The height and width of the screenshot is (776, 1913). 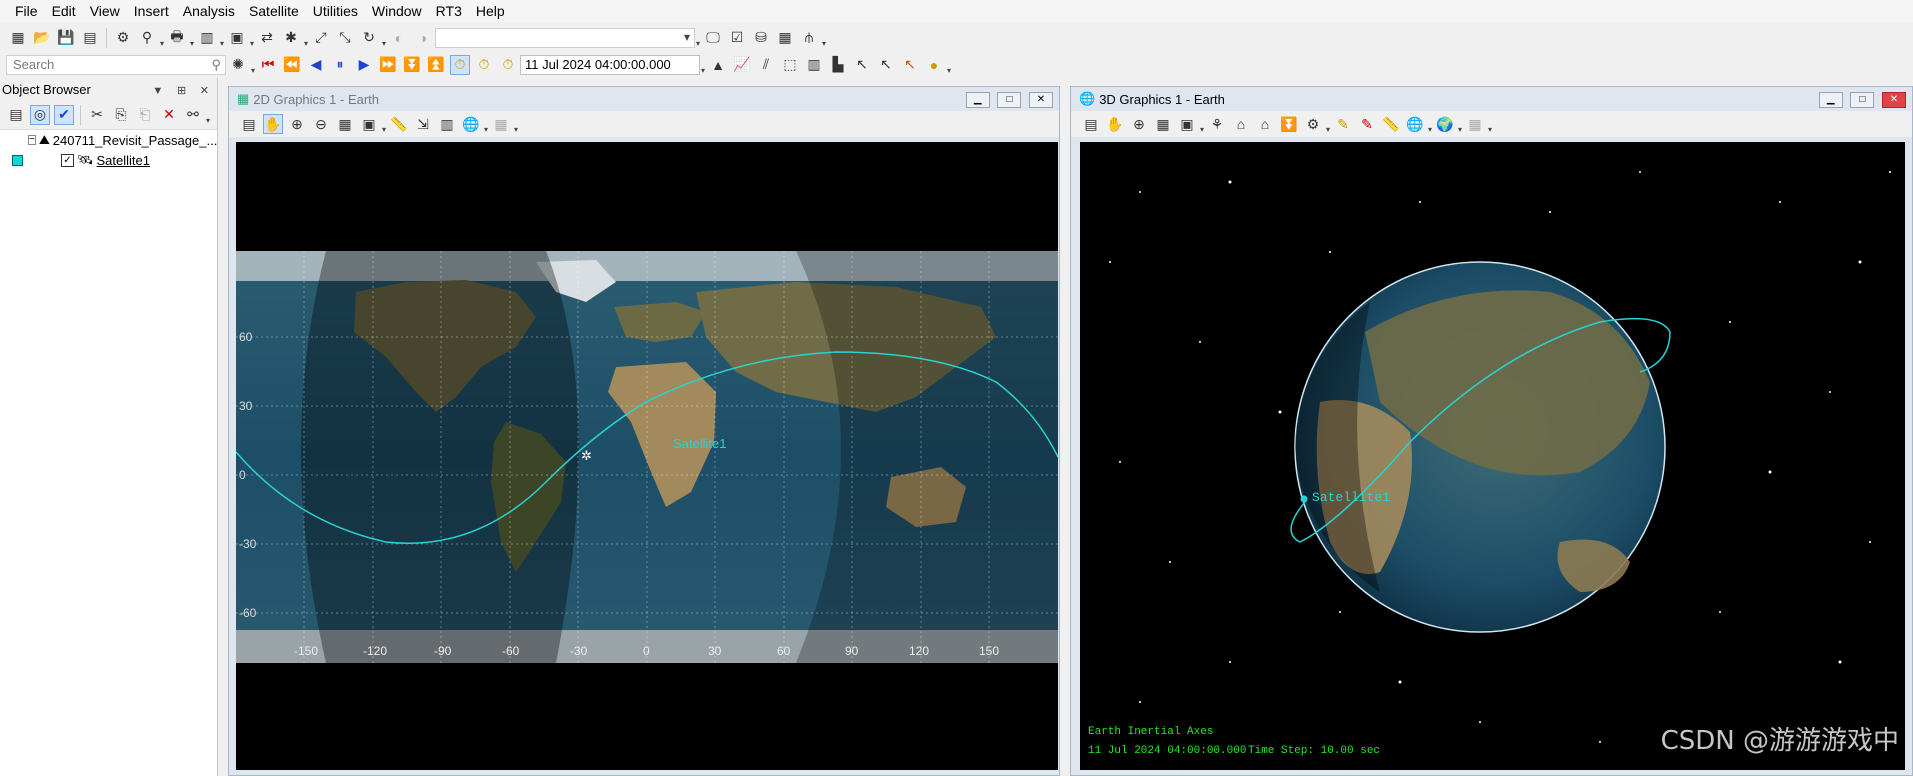 What do you see at coordinates (335, 11) in the screenshot?
I see `menu-utilities: Utilities` at bounding box center [335, 11].